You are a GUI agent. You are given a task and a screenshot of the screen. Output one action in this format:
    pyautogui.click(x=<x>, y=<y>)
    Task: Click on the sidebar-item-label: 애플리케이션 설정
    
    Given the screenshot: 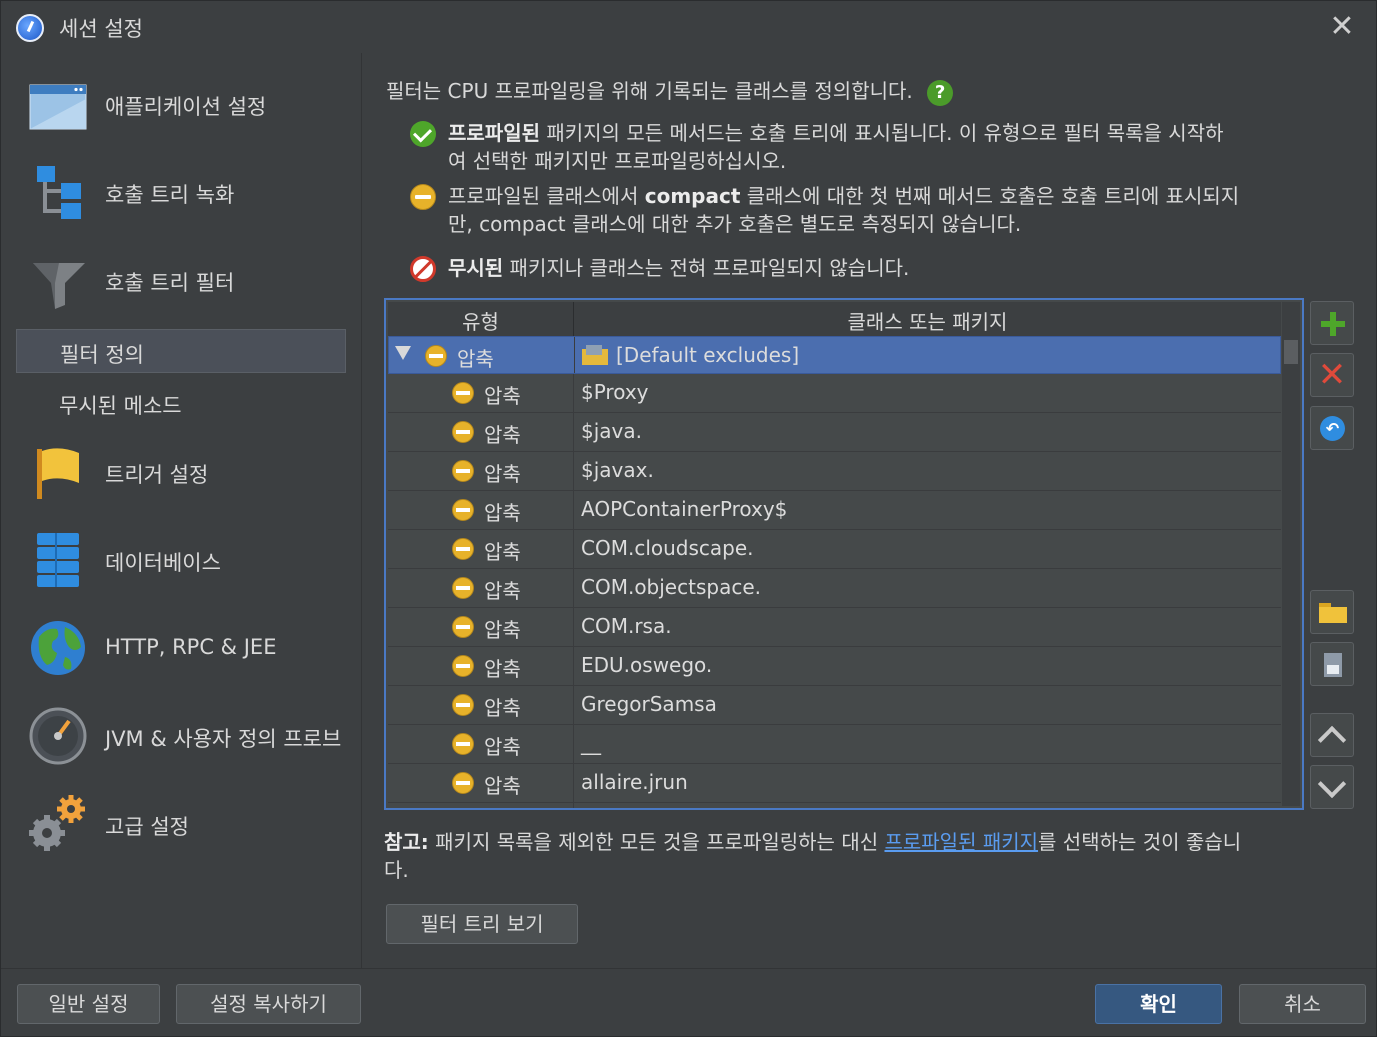 What is the action you would take?
    pyautogui.click(x=186, y=107)
    